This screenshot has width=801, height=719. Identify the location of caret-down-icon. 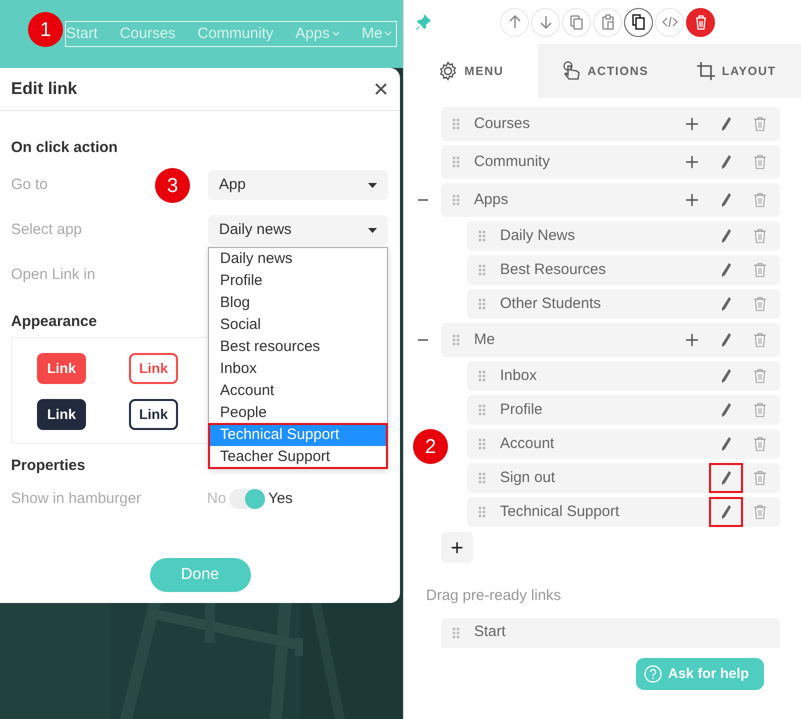
(372, 185).